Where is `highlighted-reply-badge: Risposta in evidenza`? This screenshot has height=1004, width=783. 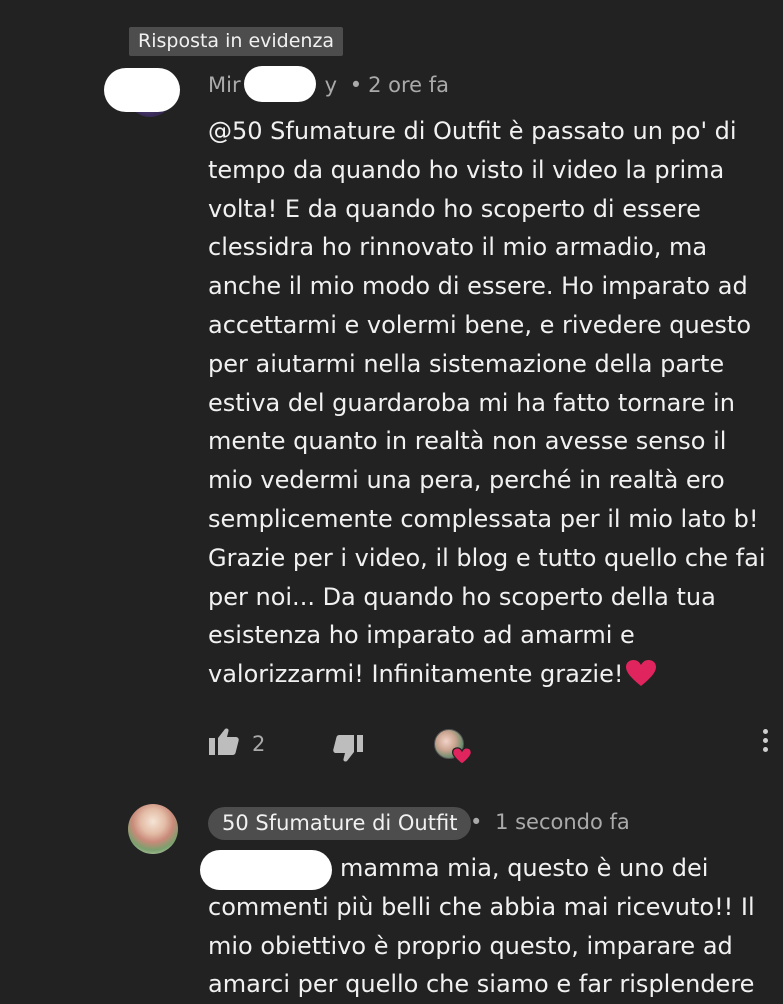 highlighted-reply-badge: Risposta in evidenza is located at coordinates (236, 41).